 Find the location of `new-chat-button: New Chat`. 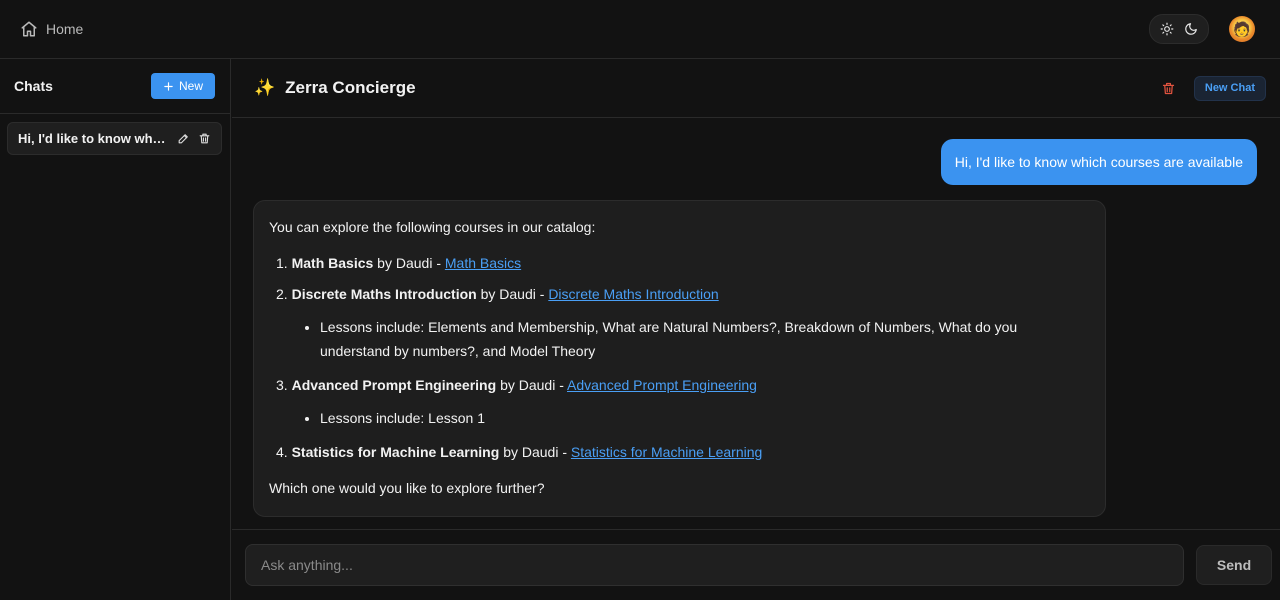

new-chat-button: New Chat is located at coordinates (1229, 88).